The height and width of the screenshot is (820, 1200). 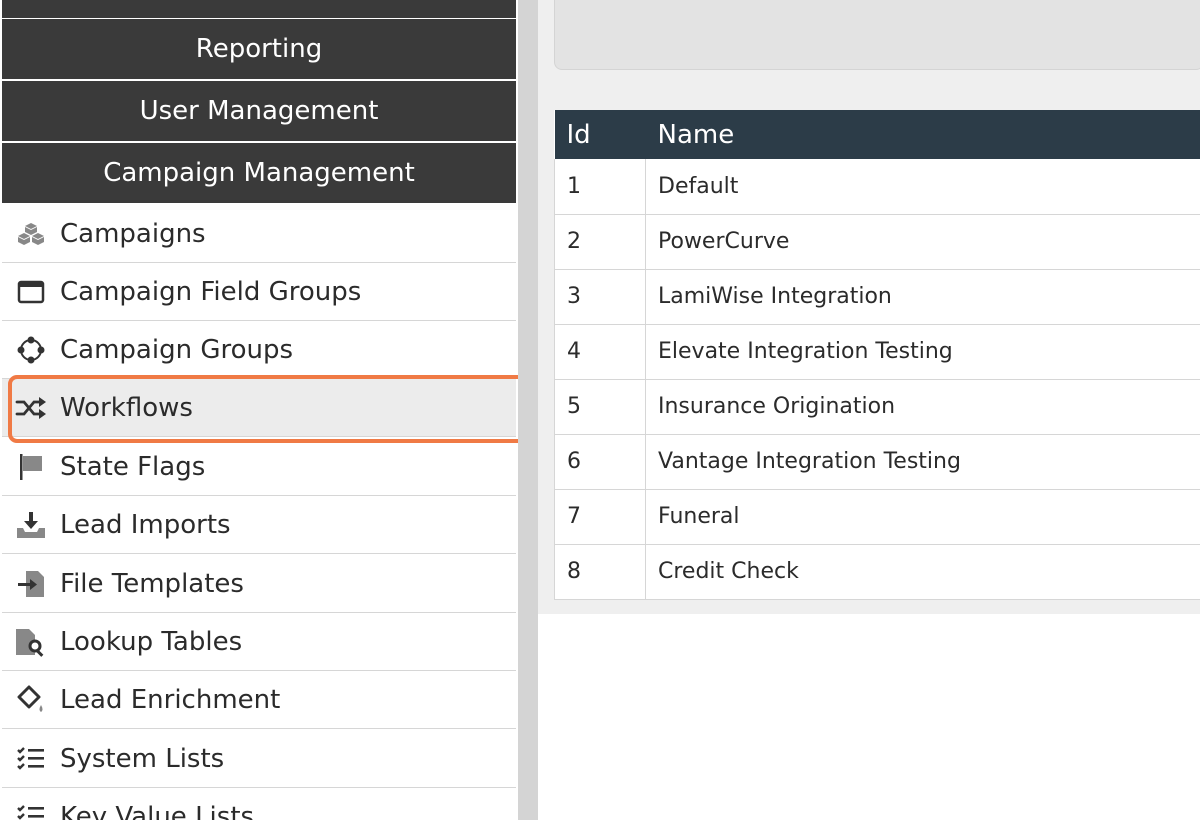 What do you see at coordinates (31, 408) in the screenshot?
I see `shuffle-icon` at bounding box center [31, 408].